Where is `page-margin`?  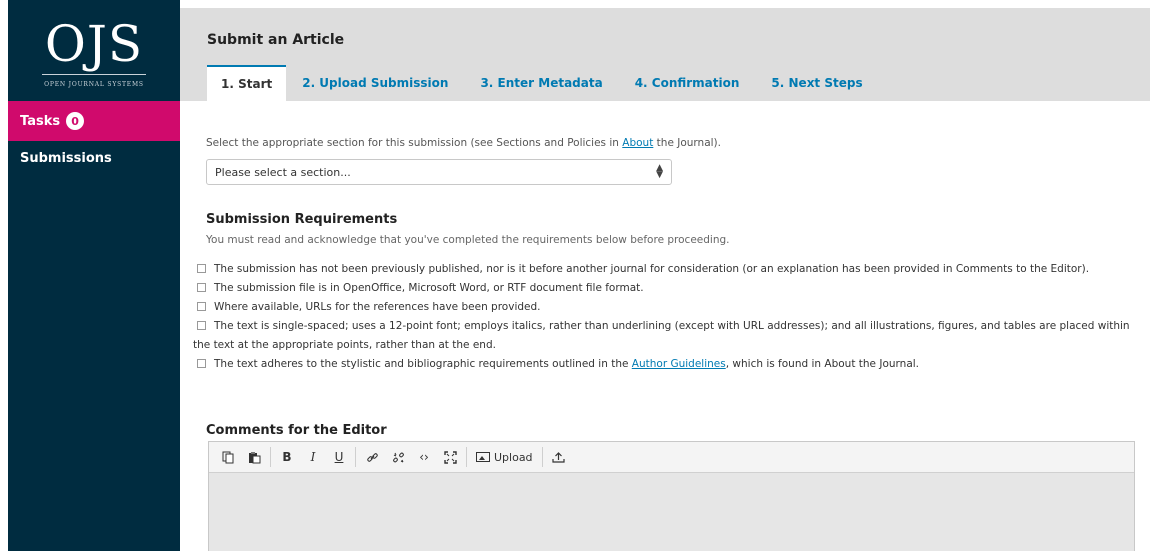
page-margin is located at coordinates (4, 275).